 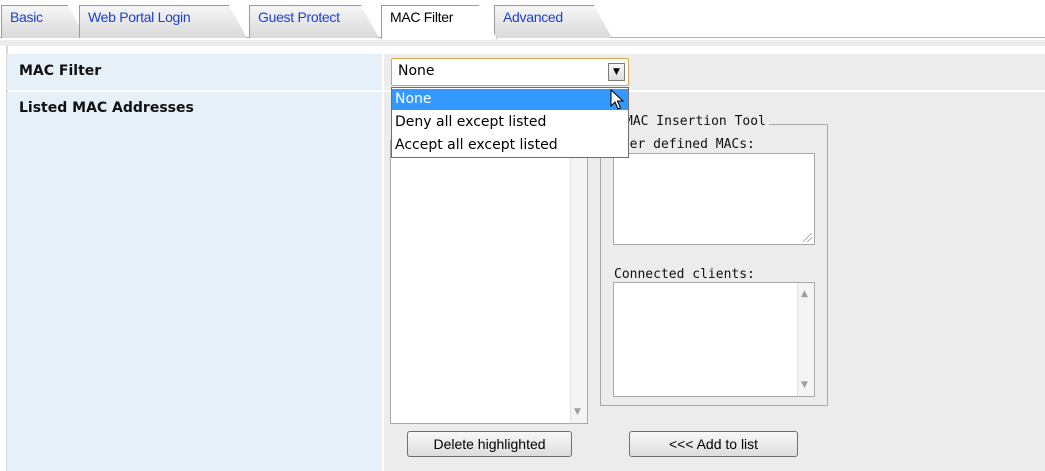 I want to click on tab-mac-filter: MAC Filter, so click(x=439, y=22).